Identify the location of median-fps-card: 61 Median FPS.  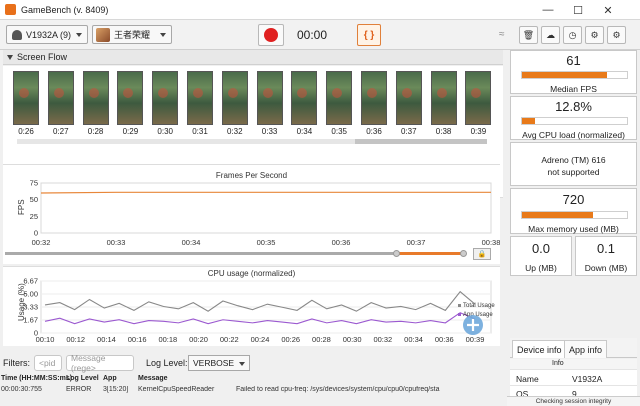
(573, 72).